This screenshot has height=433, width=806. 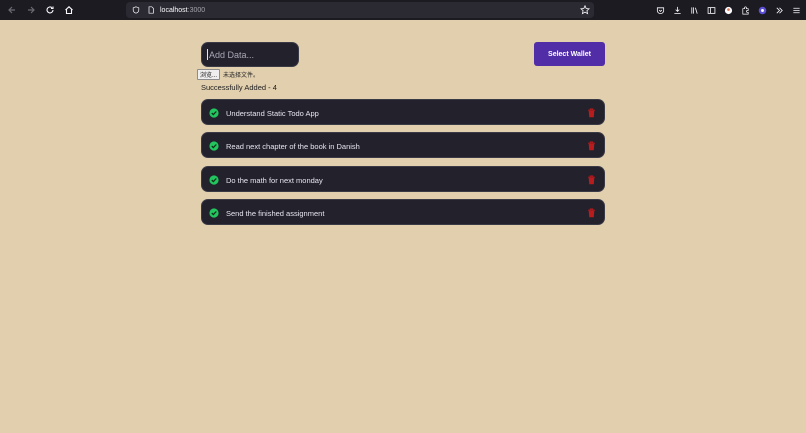 I want to click on menu-icon, so click(x=796, y=10).